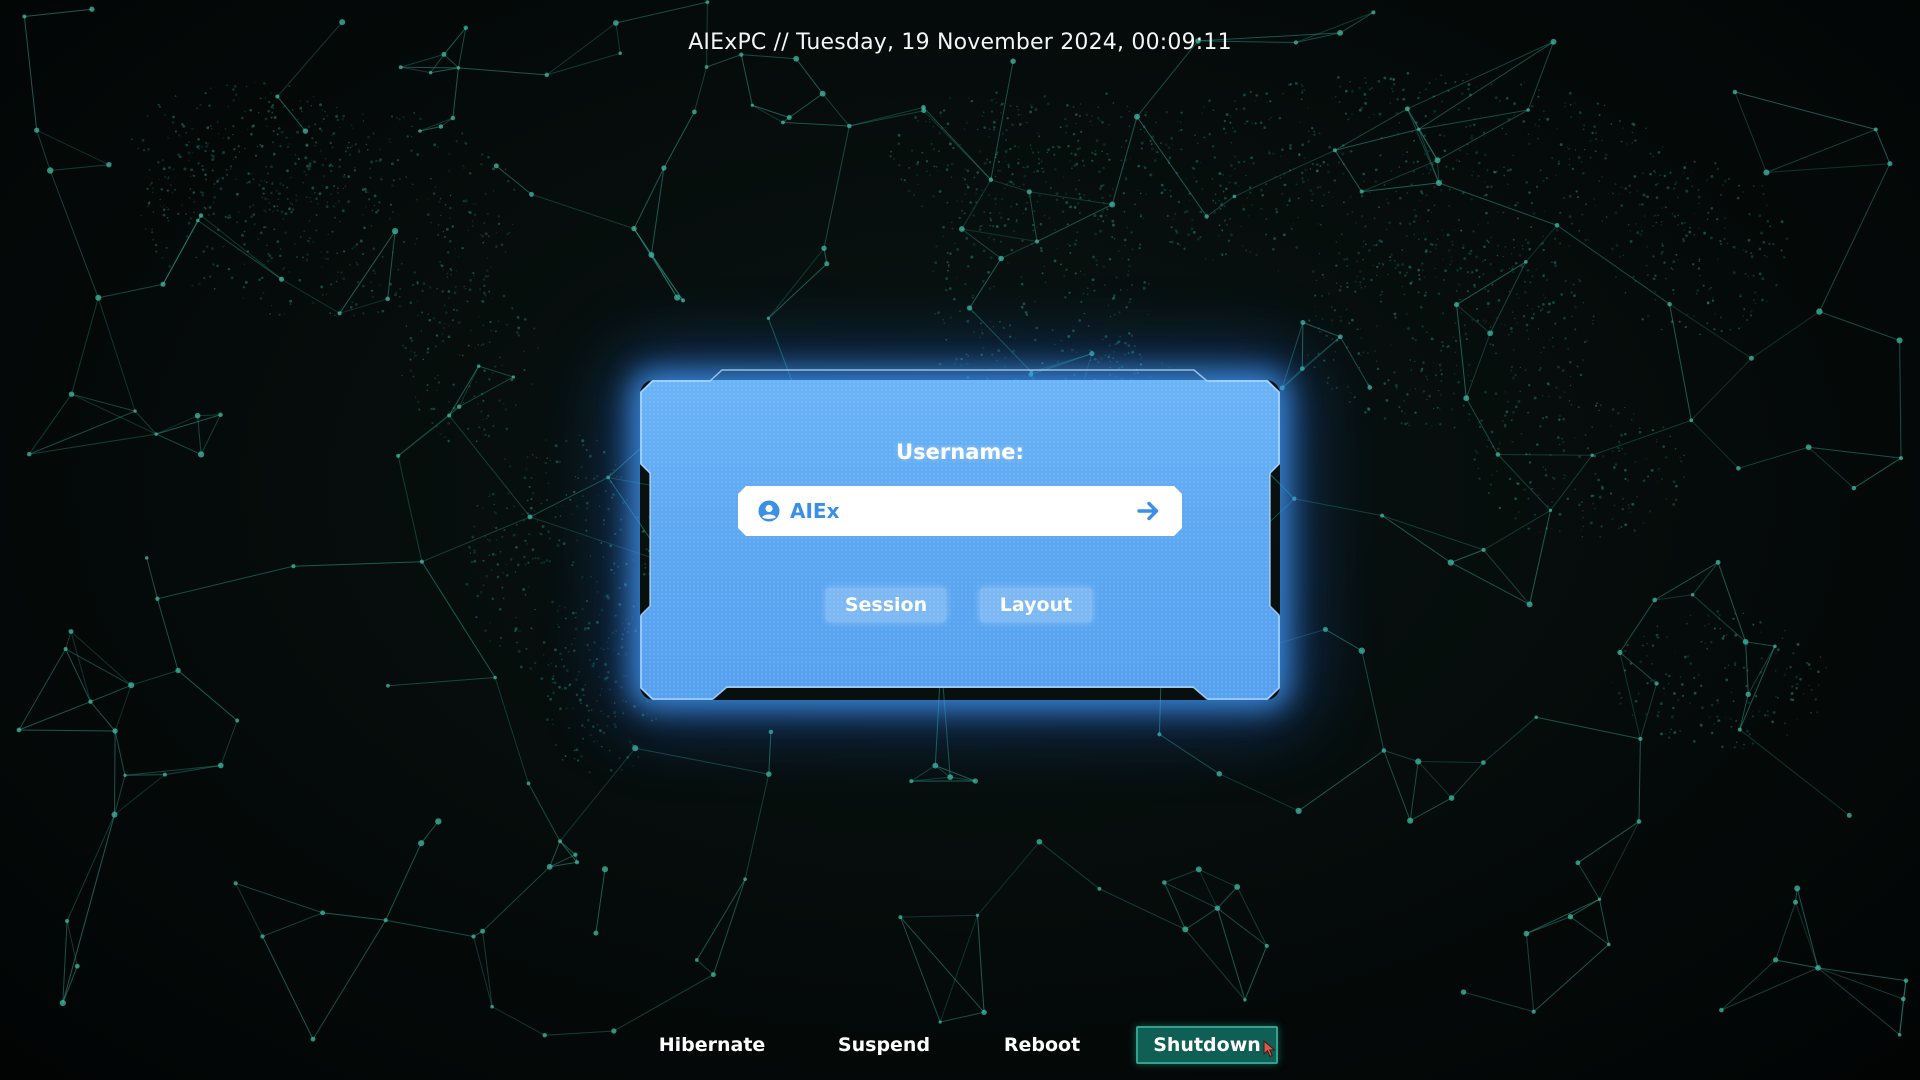  Describe the element at coordinates (884, 1045) in the screenshot. I see `suspend-button: Suspend` at that location.